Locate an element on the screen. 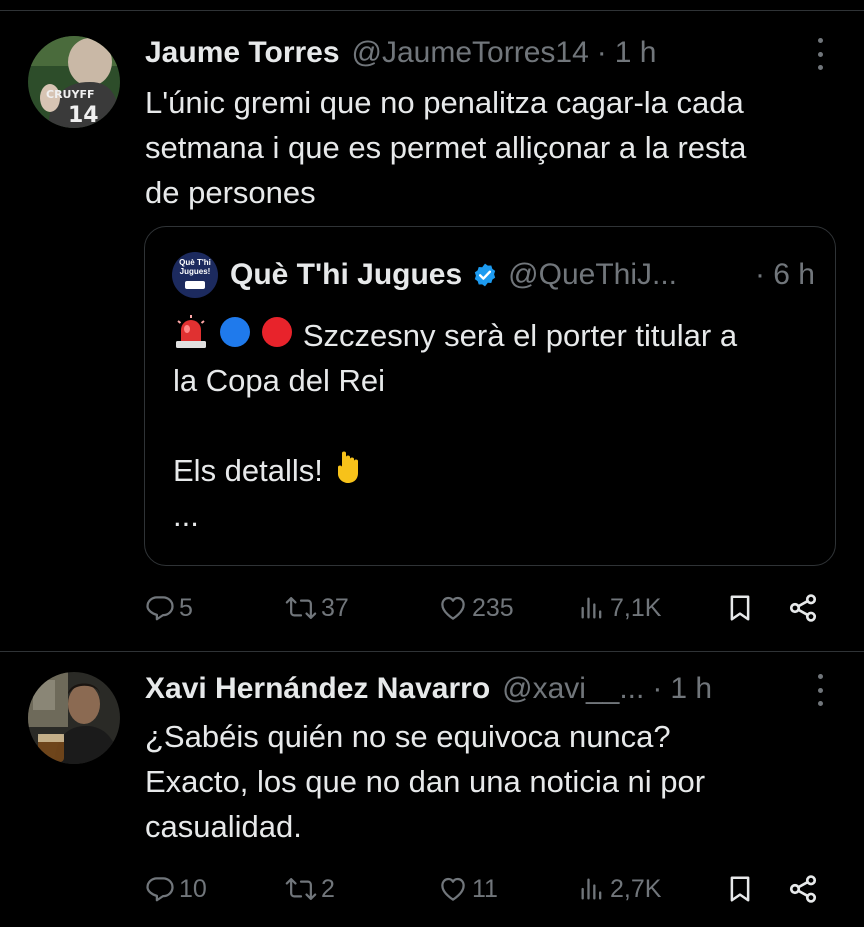 The height and width of the screenshot is (927, 864). author-handle: @JaumeTorres14 is located at coordinates (470, 53).